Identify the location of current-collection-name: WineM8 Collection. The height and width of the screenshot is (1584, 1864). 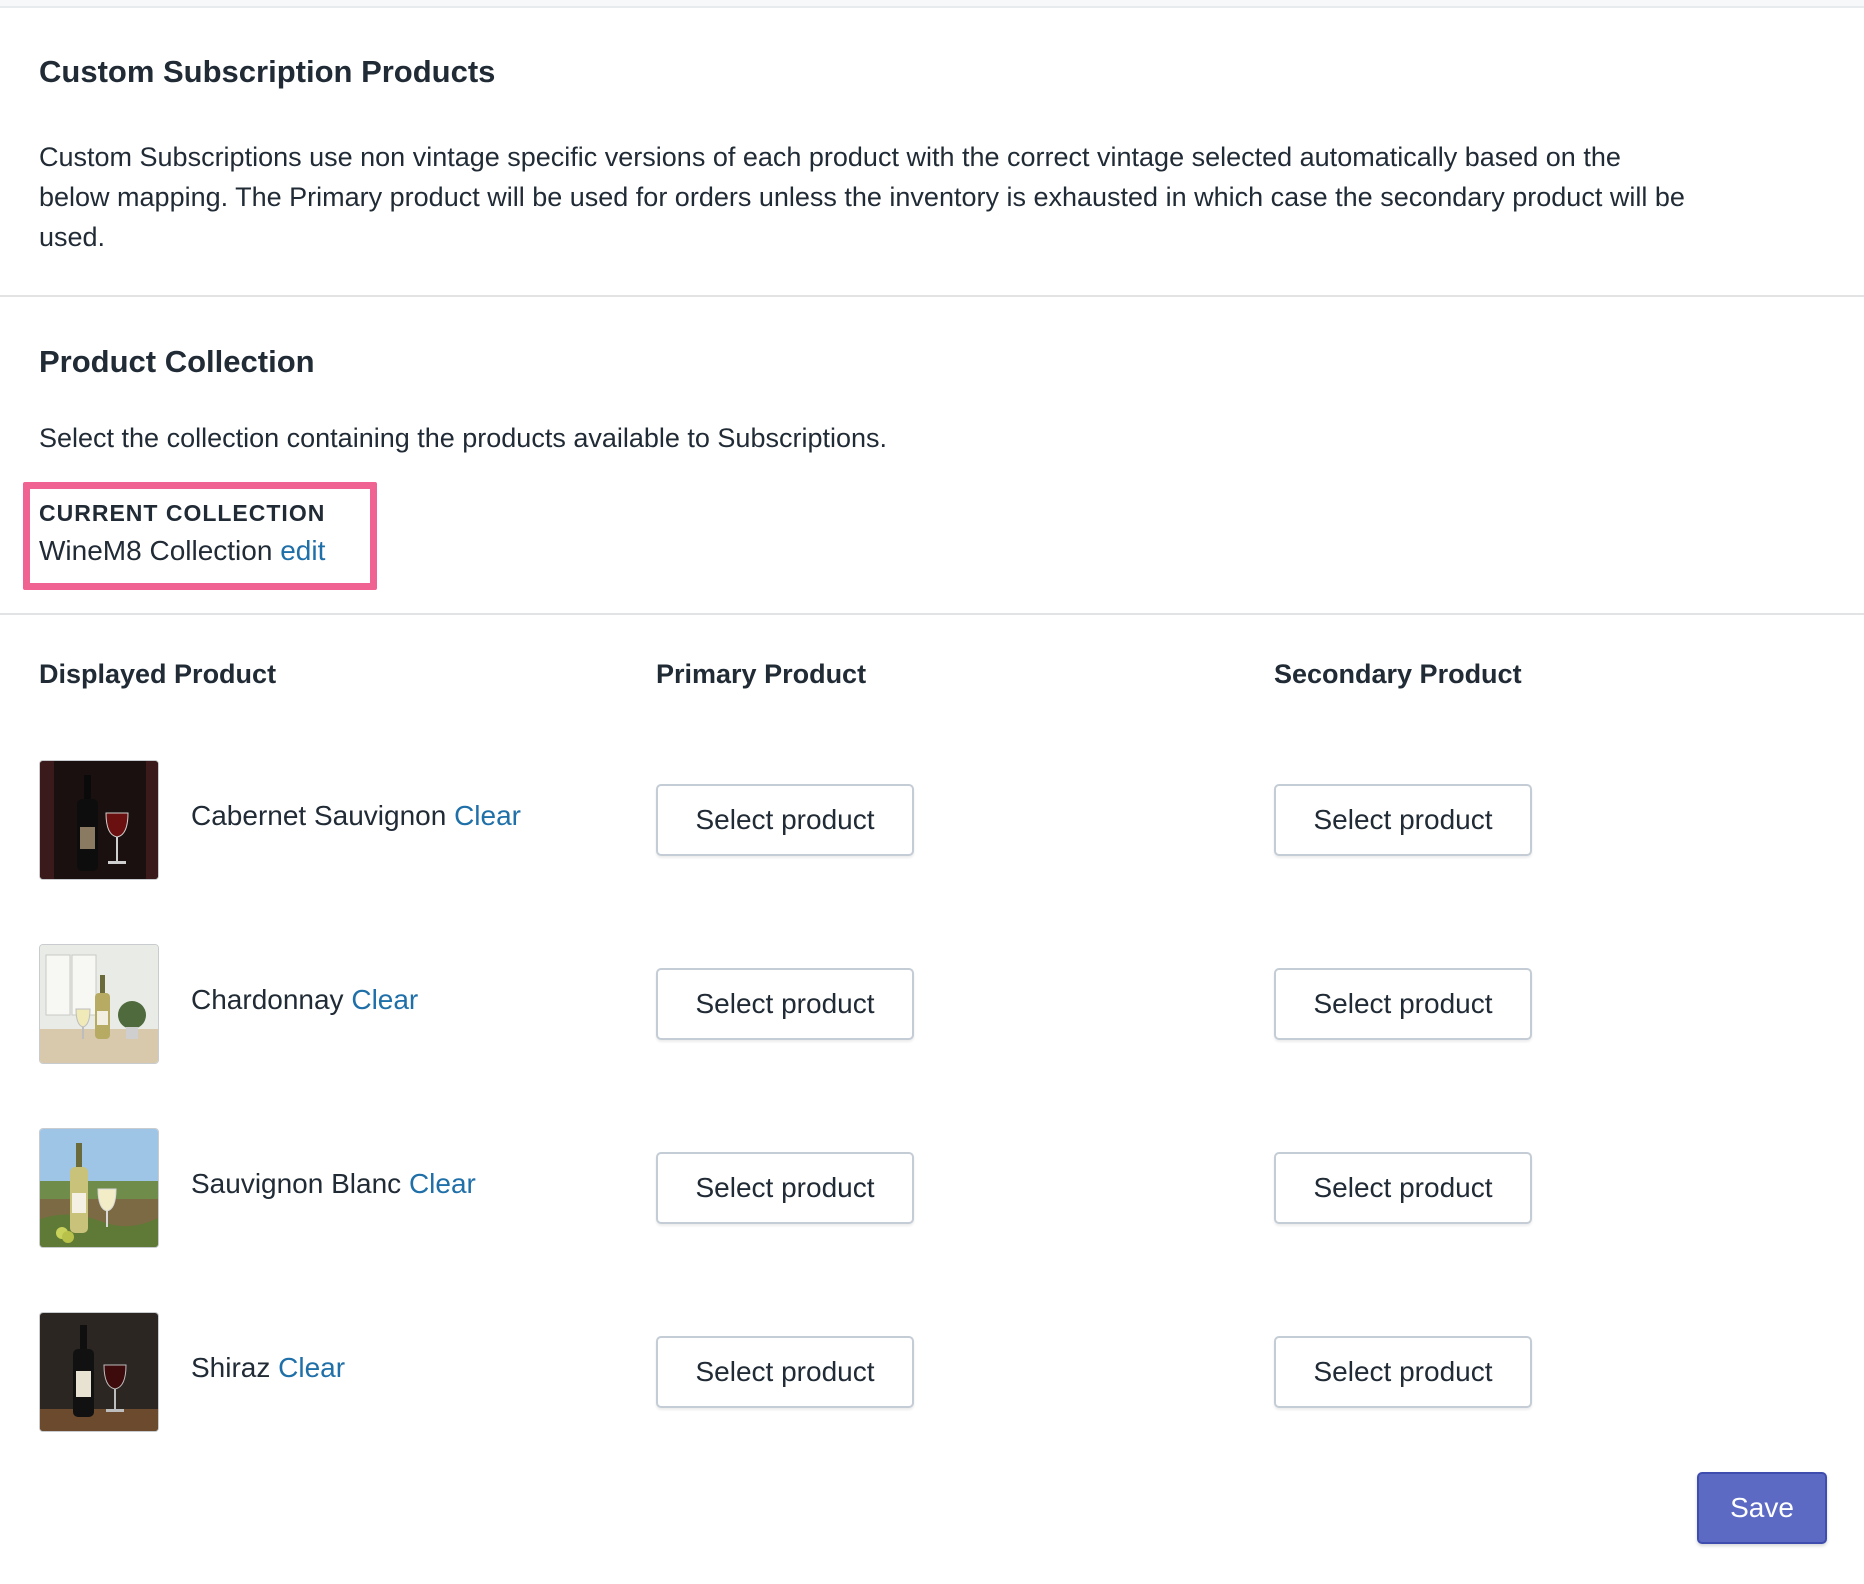
(156, 550).